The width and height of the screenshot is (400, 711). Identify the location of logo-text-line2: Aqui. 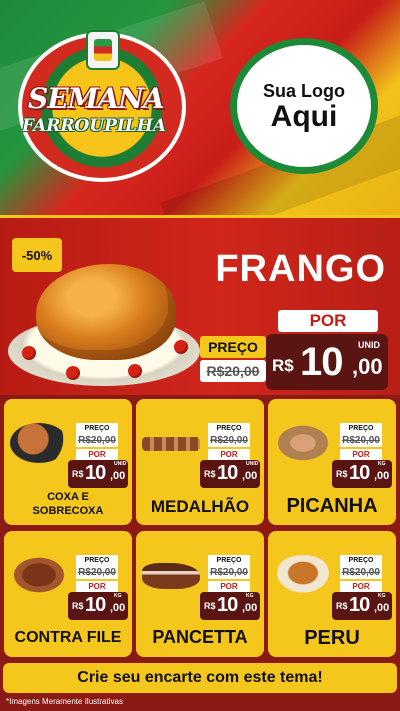
(304, 116).